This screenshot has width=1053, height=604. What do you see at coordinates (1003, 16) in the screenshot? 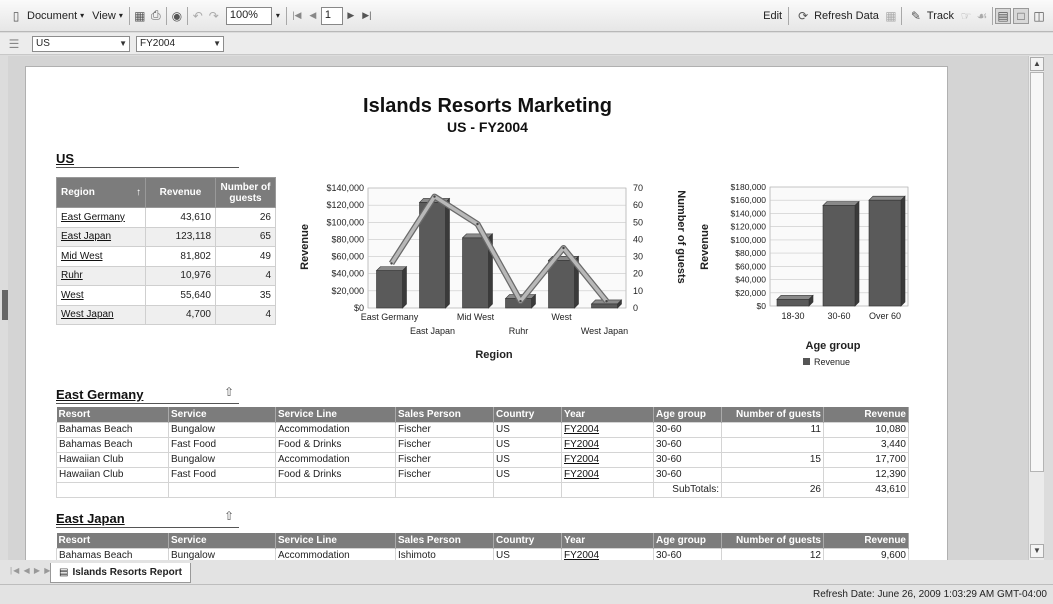
I see `outline-icon: ▤` at bounding box center [1003, 16].